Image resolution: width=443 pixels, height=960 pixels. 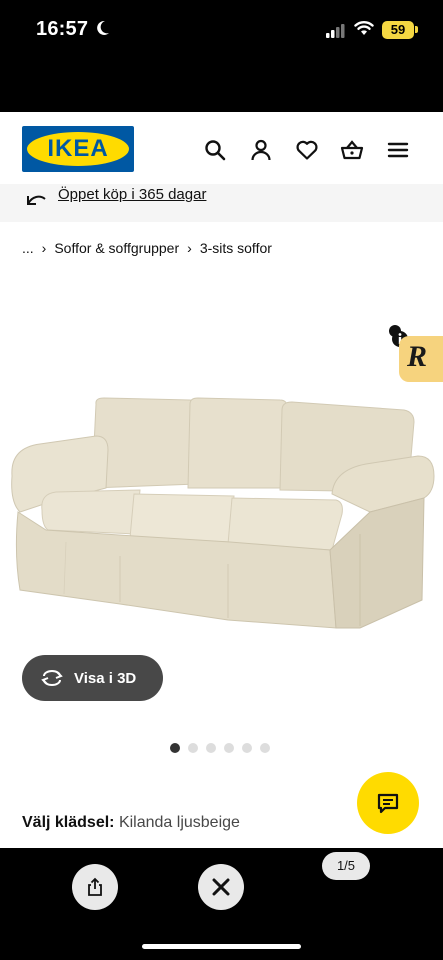 I want to click on view-in-3d-button: Visa i 3D, so click(x=92, y=678).